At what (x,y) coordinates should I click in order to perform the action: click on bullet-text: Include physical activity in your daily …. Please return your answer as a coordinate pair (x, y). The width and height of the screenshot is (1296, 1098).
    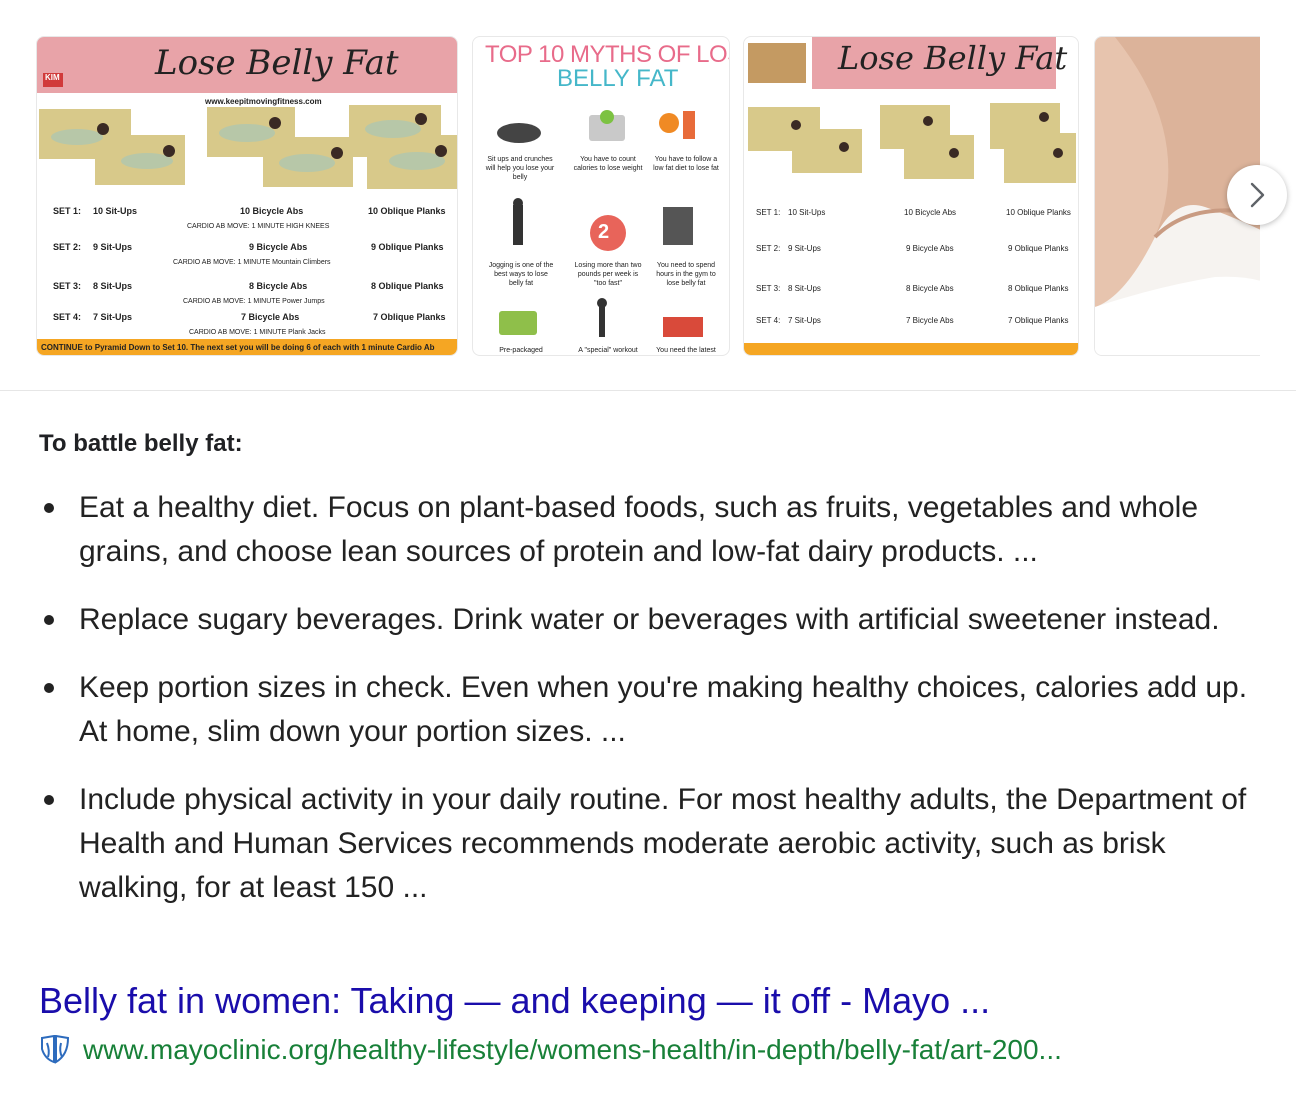
    Looking at the image, I should click on (663, 843).